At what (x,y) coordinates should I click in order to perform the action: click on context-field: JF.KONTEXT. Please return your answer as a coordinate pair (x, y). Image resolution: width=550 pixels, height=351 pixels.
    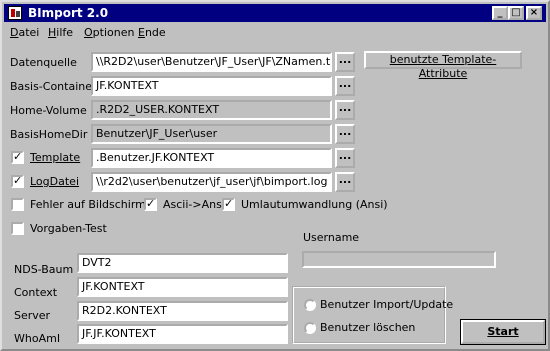
    Looking at the image, I should click on (182, 287).